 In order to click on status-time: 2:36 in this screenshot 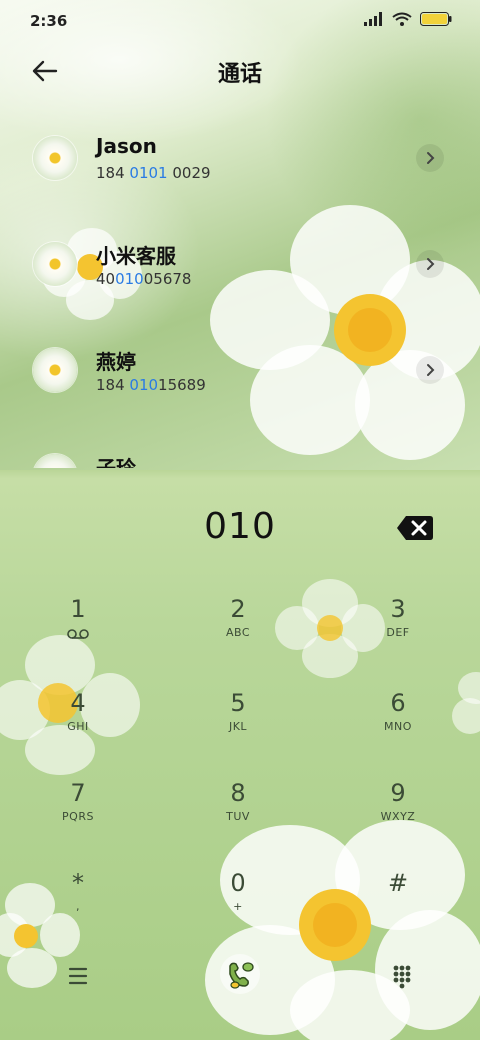, I will do `click(49, 21)`.